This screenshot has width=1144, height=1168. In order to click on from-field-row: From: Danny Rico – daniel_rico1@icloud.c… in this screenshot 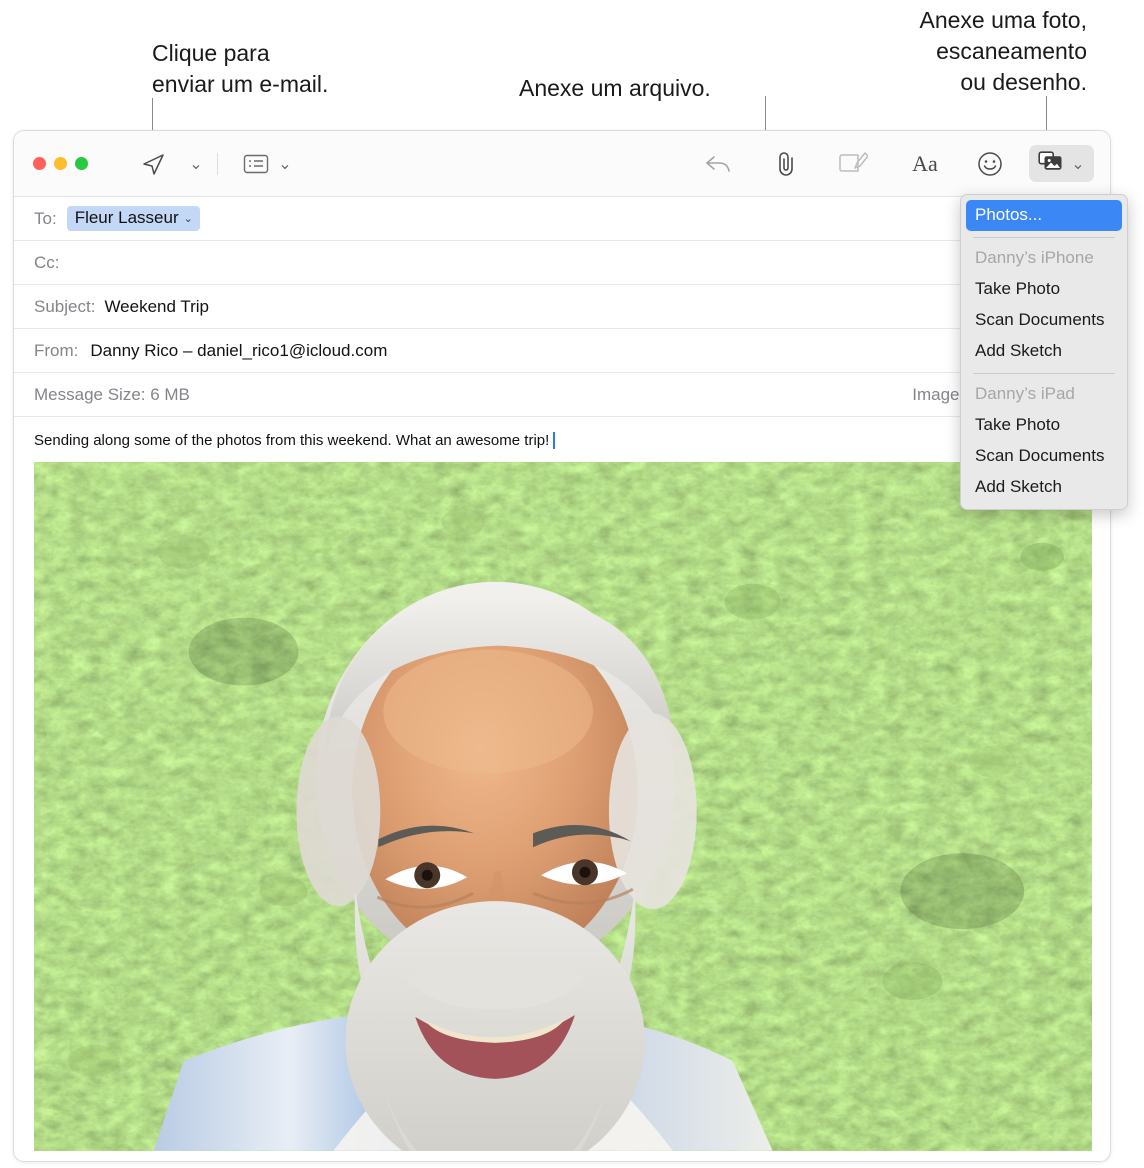, I will do `click(562, 351)`.